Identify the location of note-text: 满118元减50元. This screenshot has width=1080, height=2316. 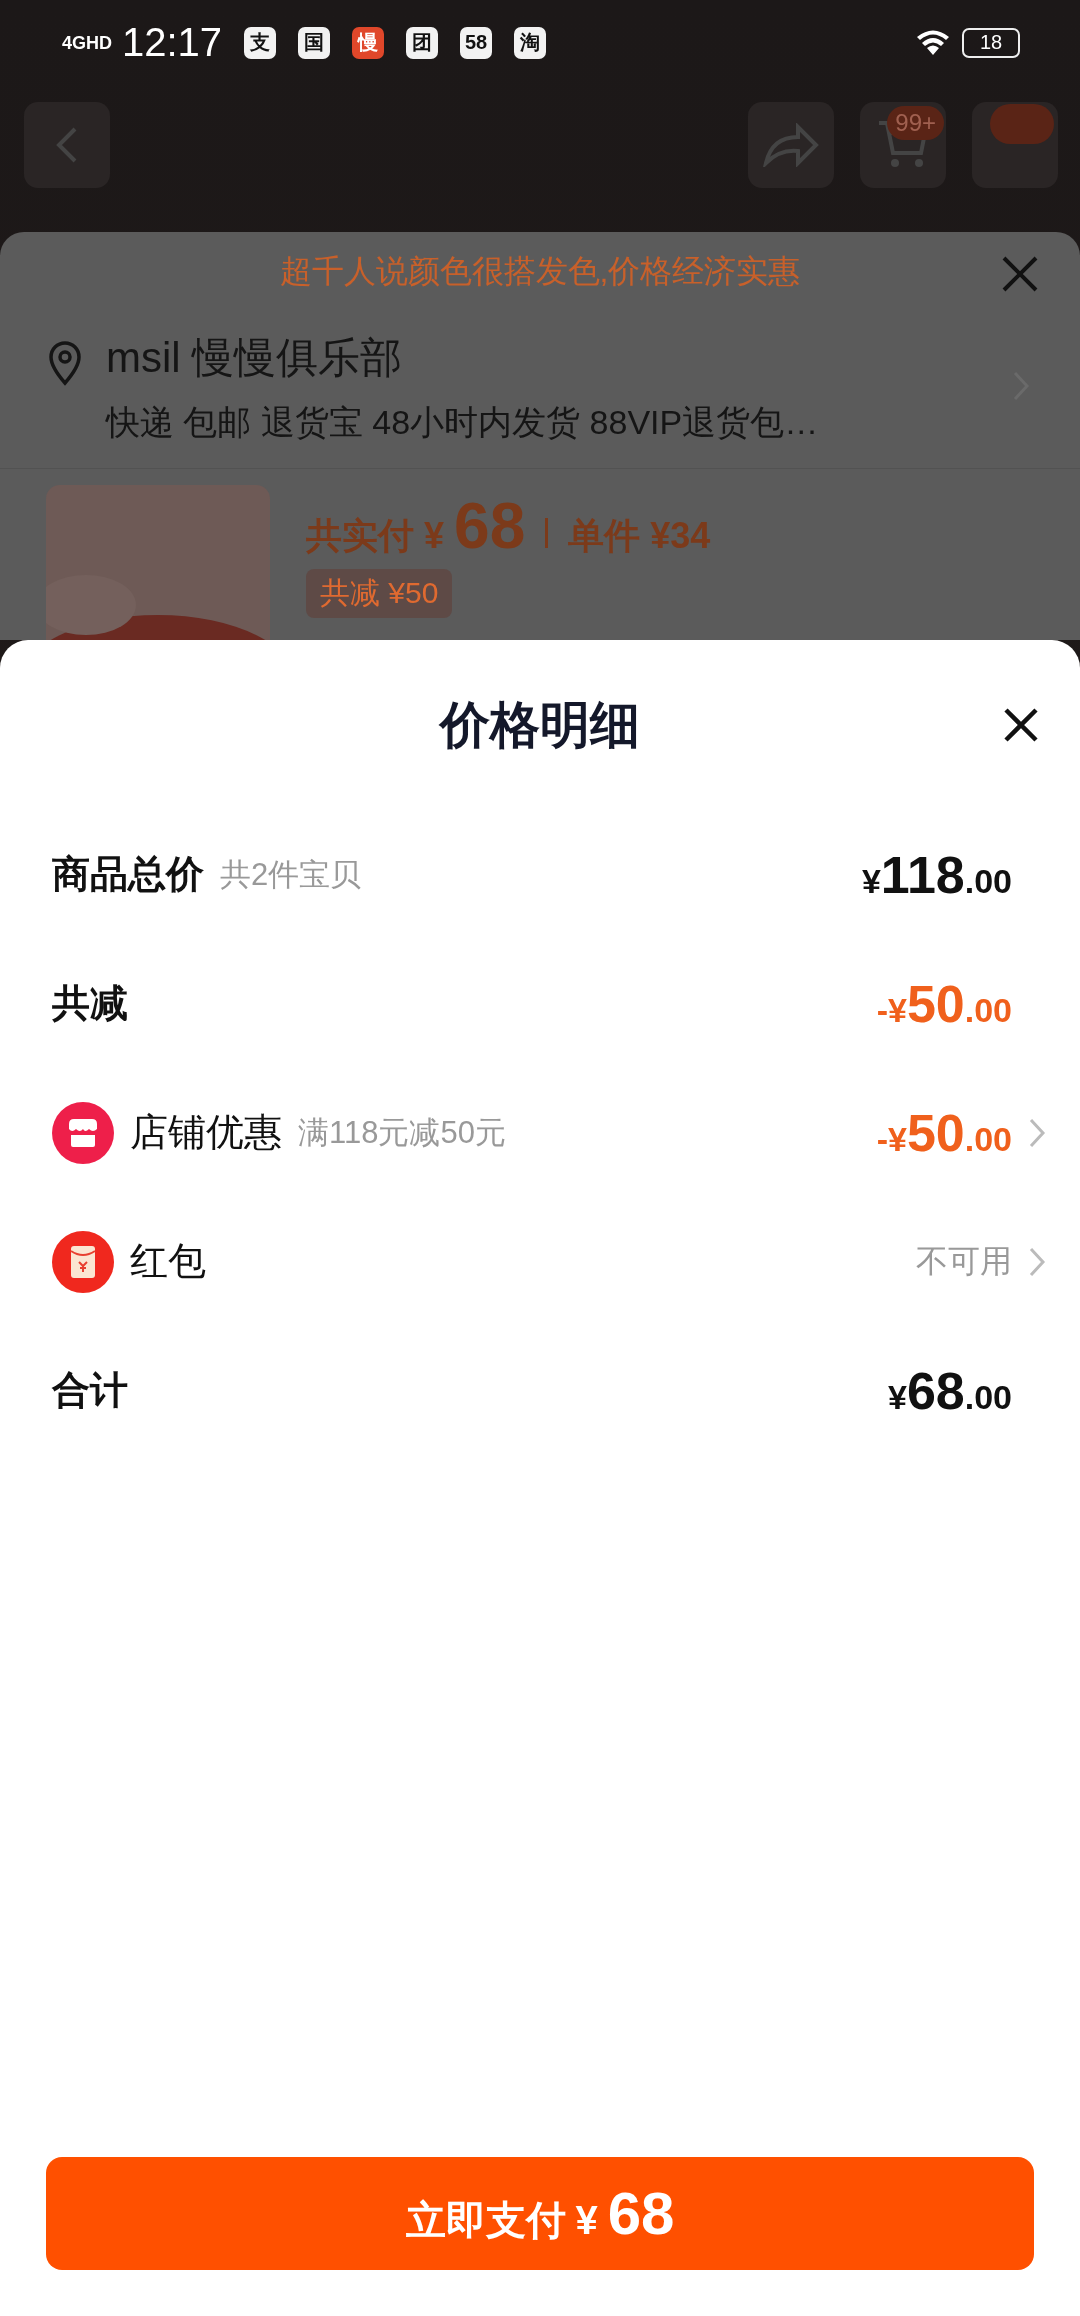
(402, 1132).